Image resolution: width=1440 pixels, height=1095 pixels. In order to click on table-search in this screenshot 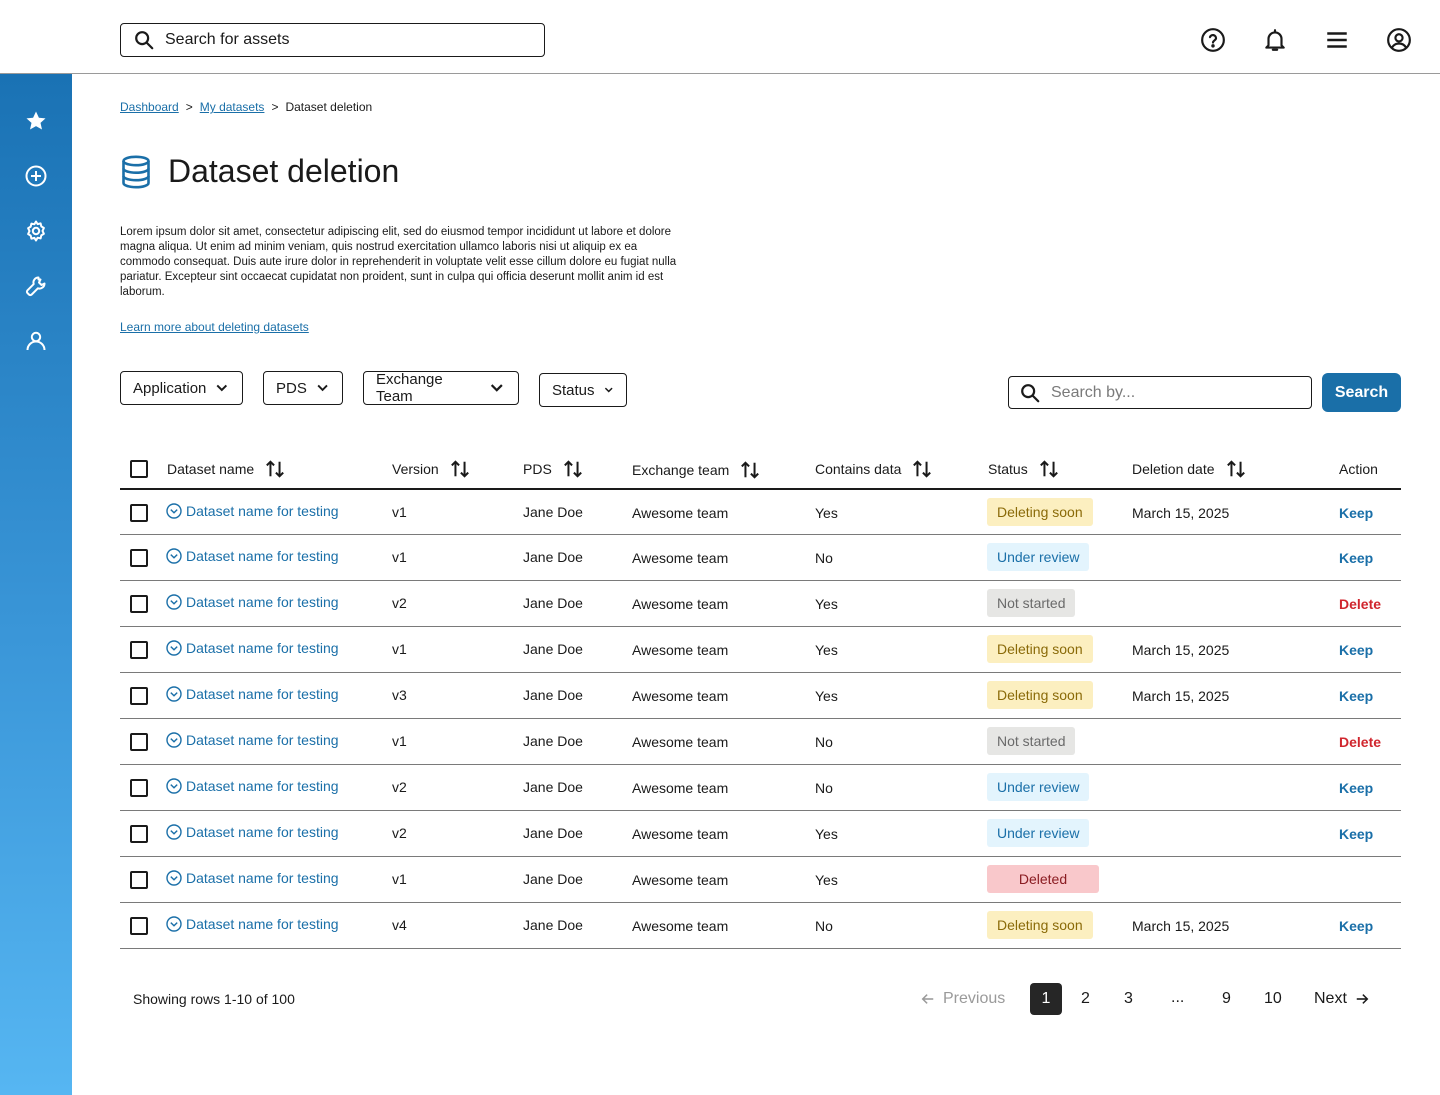, I will do `click(1160, 392)`.